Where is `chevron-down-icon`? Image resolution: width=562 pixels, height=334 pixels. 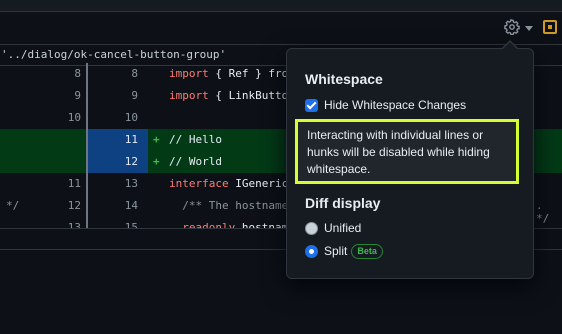 chevron-down-icon is located at coordinates (529, 28).